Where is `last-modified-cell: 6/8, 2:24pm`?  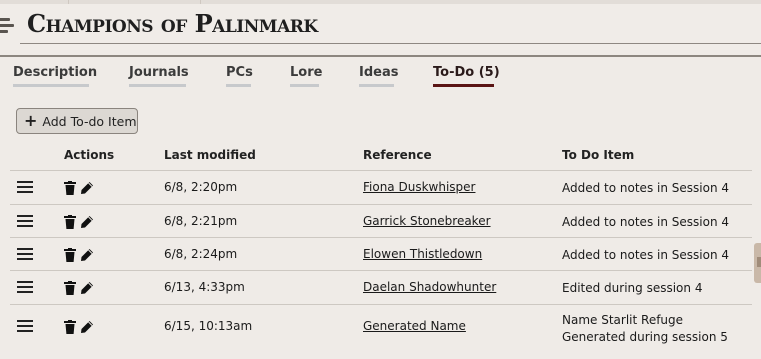
last-modified-cell: 6/8, 2:24pm is located at coordinates (201, 253).